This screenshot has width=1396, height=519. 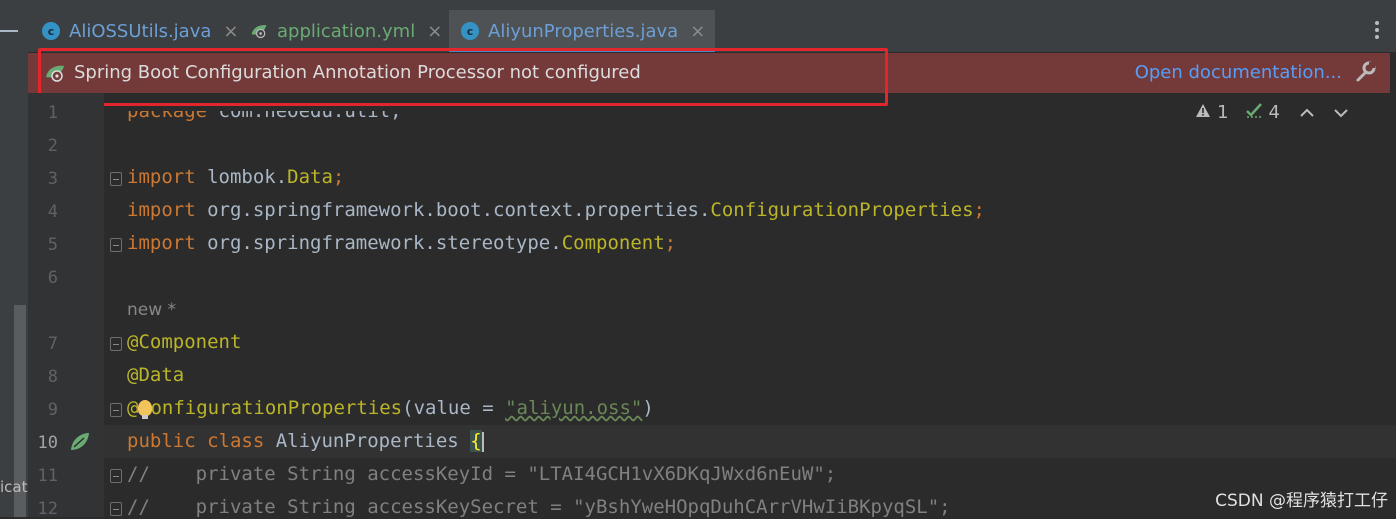 What do you see at coordinates (52, 113) in the screenshot?
I see `line-number: 1` at bounding box center [52, 113].